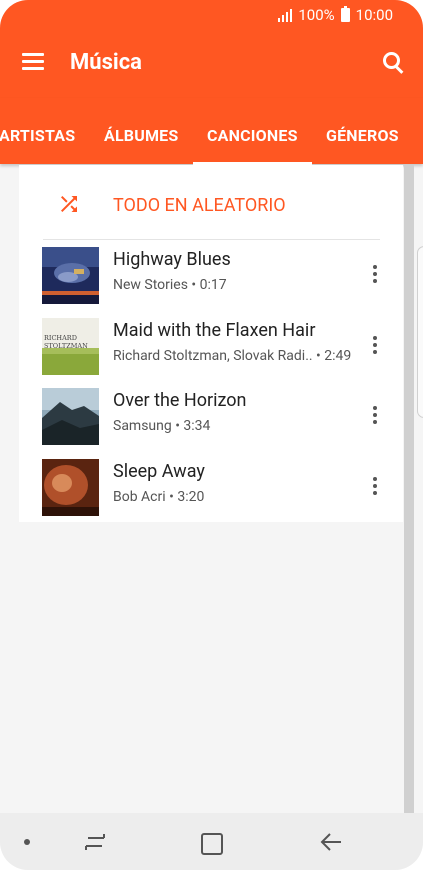 The image size is (423, 870). I want to click on tab-generos: GÉNEROS, so click(362, 135).